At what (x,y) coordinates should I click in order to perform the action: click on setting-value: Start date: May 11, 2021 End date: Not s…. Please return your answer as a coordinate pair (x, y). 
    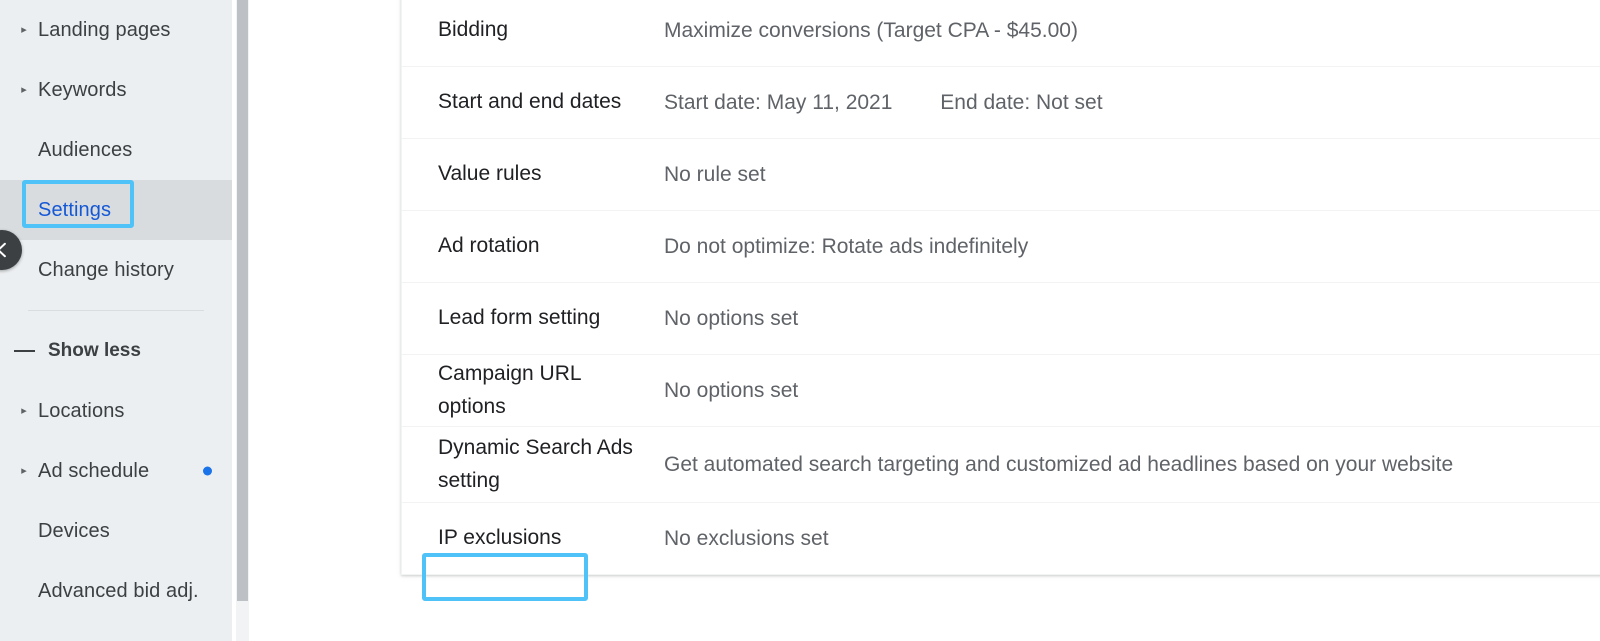
    Looking at the image, I should click on (1132, 103).